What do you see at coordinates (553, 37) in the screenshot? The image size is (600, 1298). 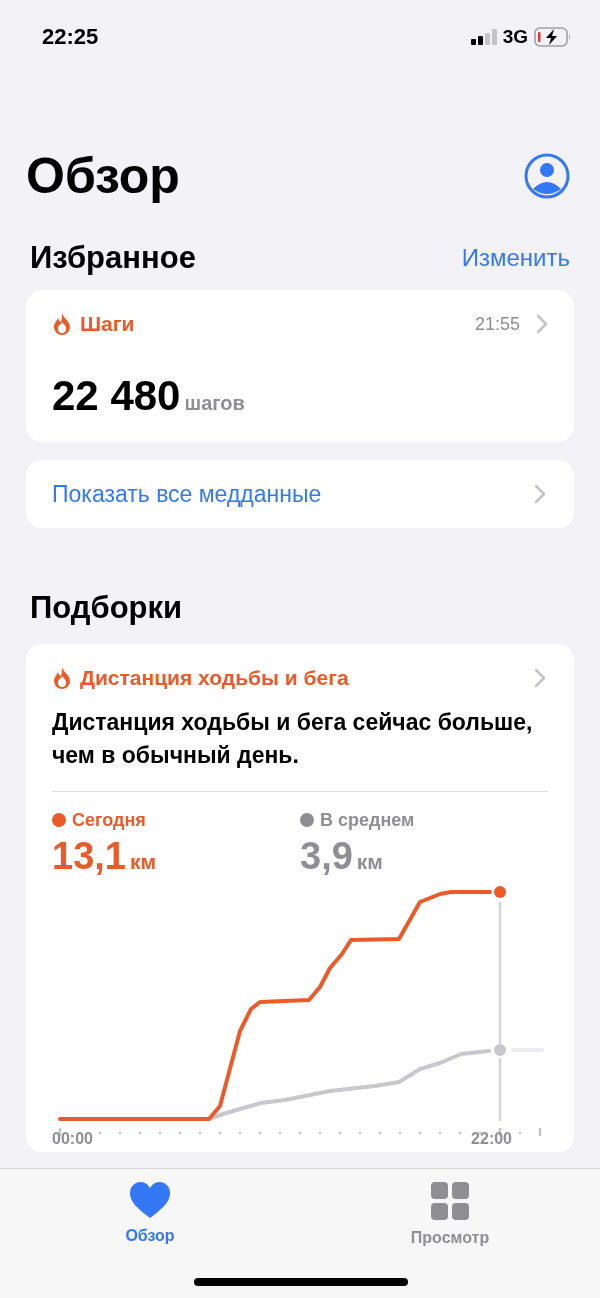 I see `battery-charging-icon` at bounding box center [553, 37].